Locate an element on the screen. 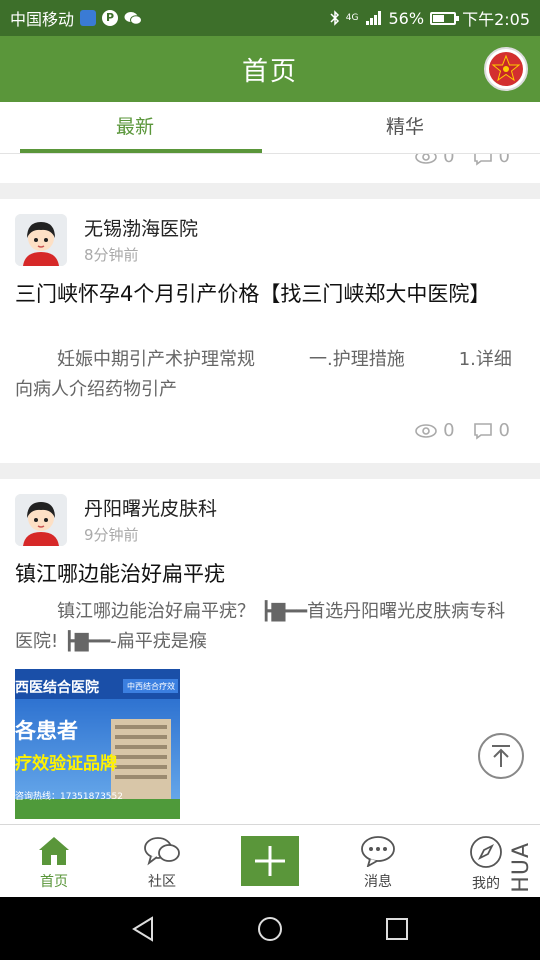  bluetooth-icon is located at coordinates (334, 18).